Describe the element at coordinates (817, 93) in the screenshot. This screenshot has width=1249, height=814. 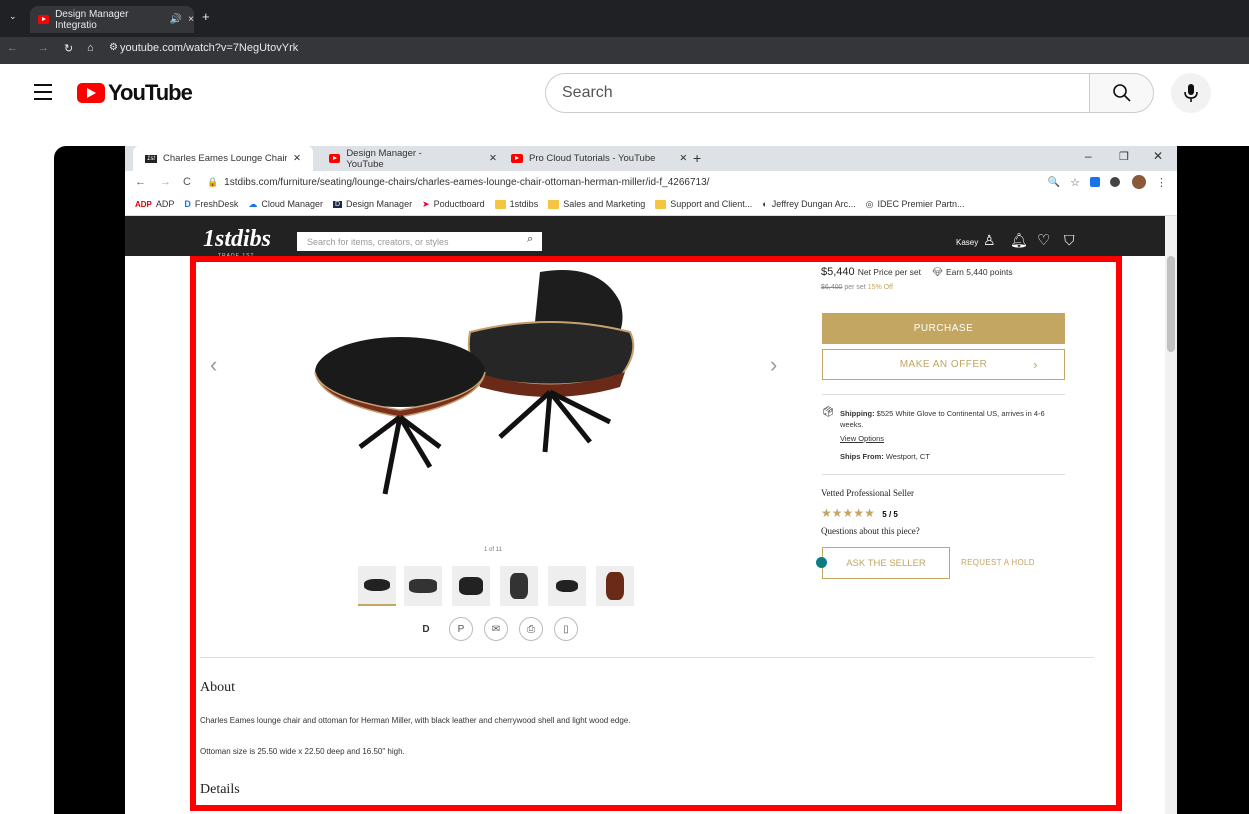
I see `search-input: Search` at that location.